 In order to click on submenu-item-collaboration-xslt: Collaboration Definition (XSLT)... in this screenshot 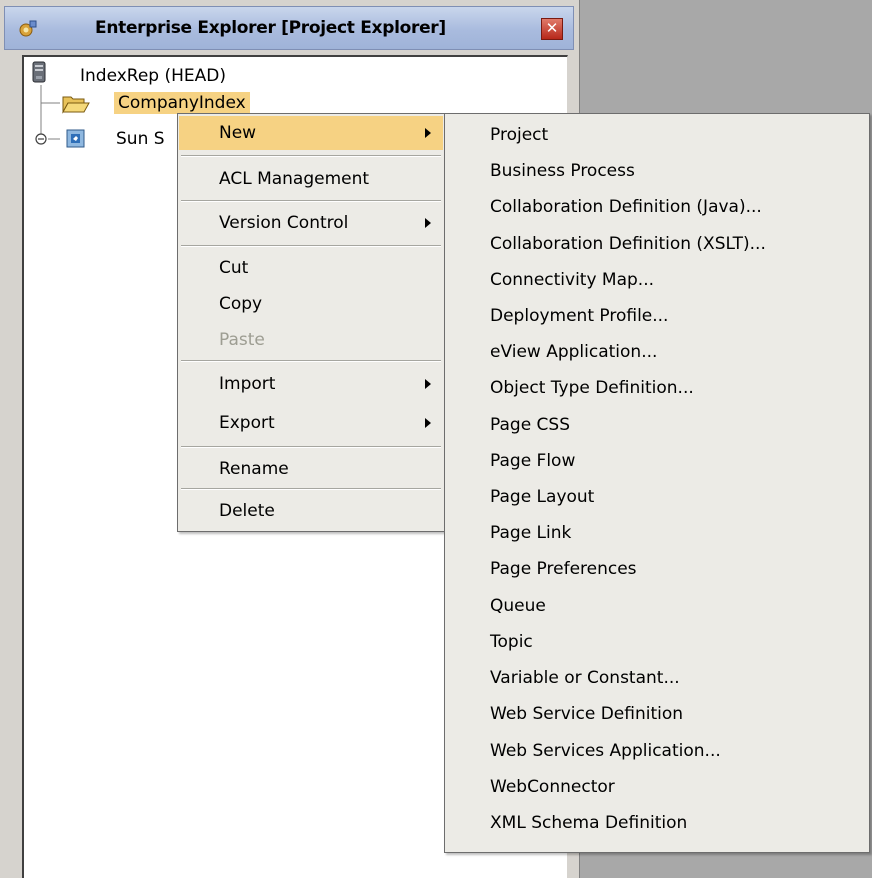, I will do `click(657, 244)`.